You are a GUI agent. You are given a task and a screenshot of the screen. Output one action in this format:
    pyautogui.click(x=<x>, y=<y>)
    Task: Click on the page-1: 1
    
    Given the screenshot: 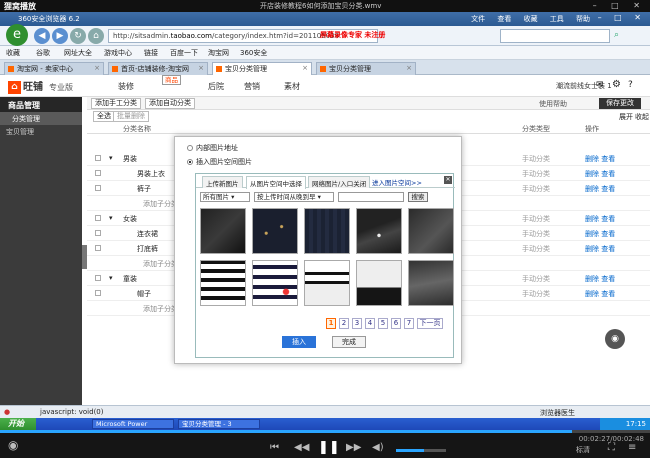 What is the action you would take?
    pyautogui.click(x=331, y=323)
    